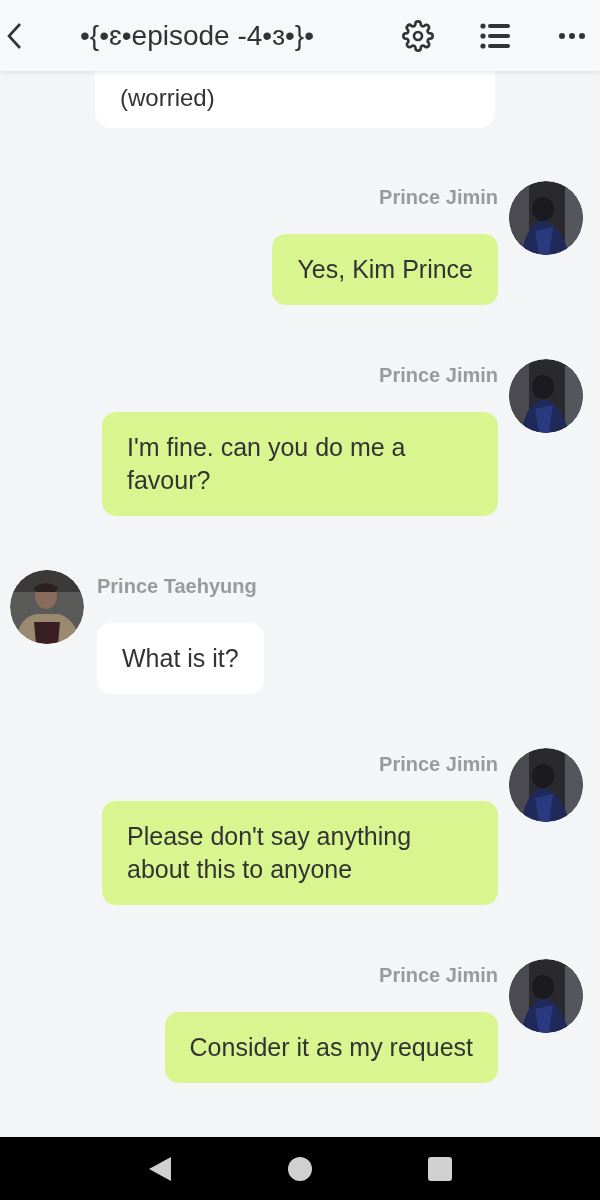 Image resolution: width=600 pixels, height=1200 pixels. I want to click on back-icon, so click(160, 1168).